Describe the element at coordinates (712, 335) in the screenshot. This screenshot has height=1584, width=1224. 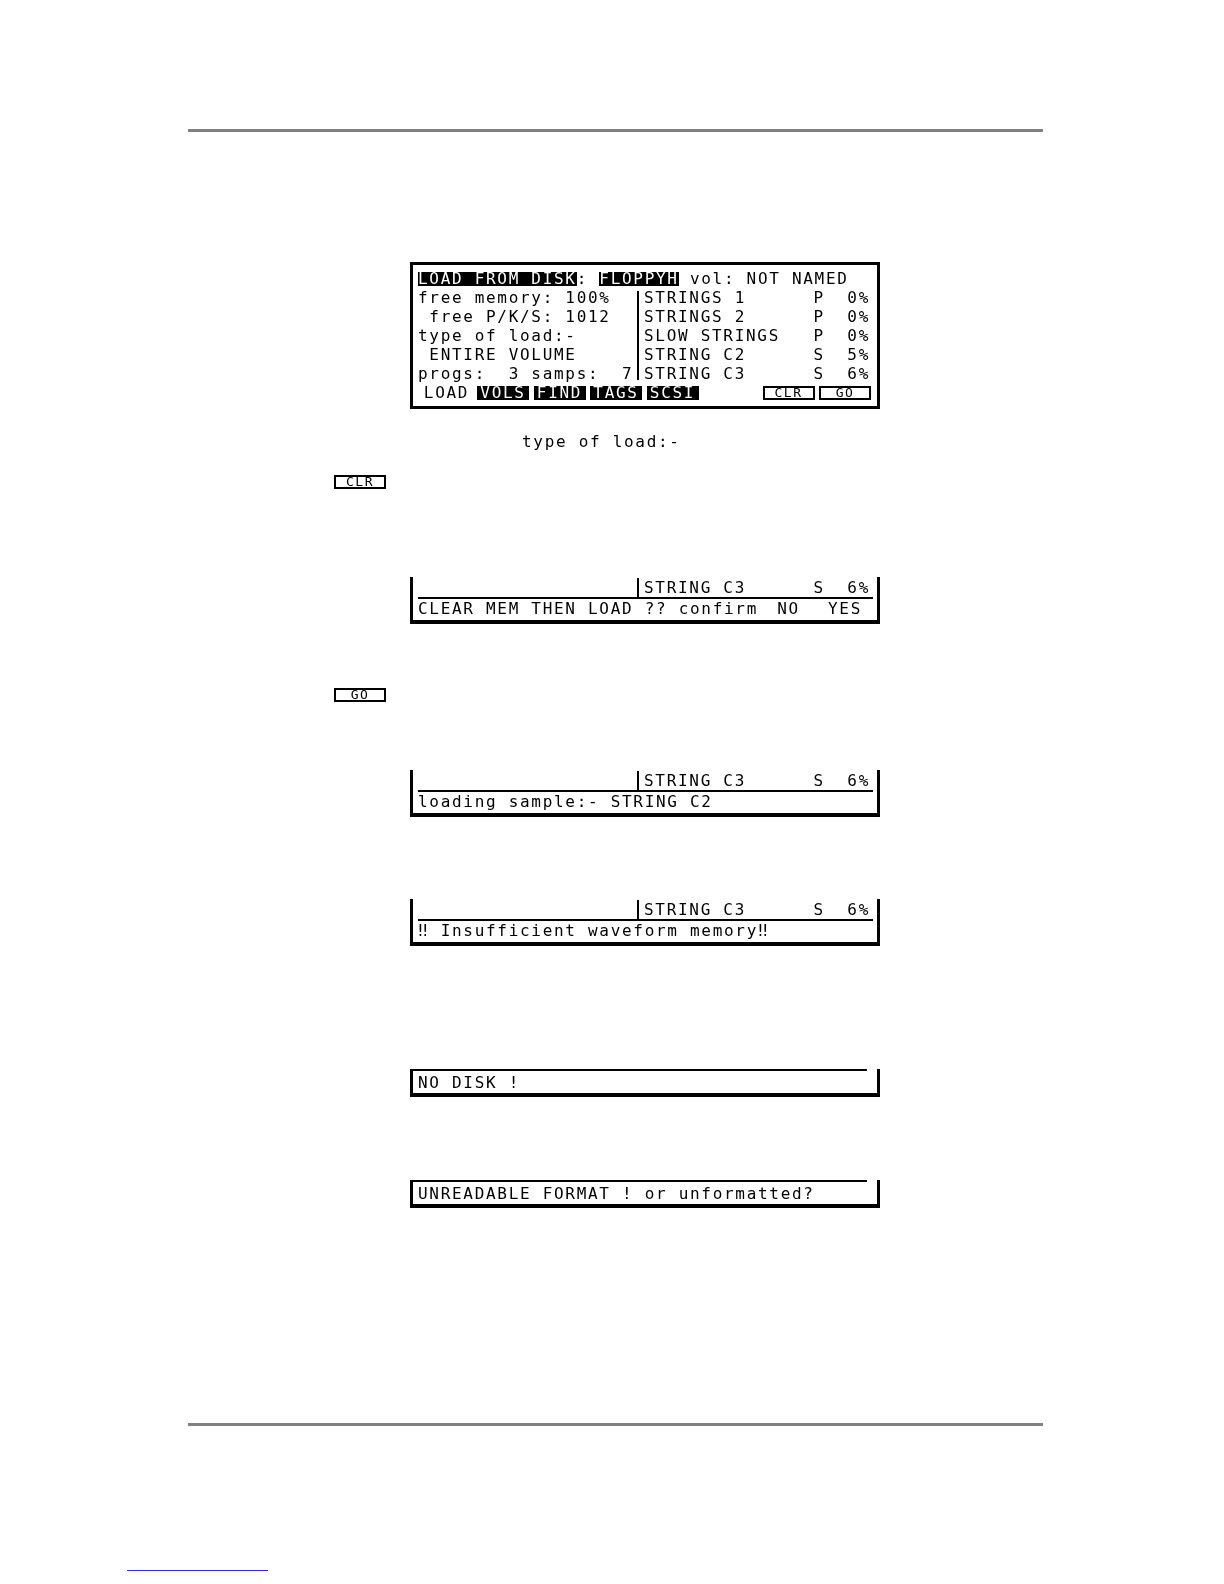
I see `item-name: SLOW STRINGS` at that location.